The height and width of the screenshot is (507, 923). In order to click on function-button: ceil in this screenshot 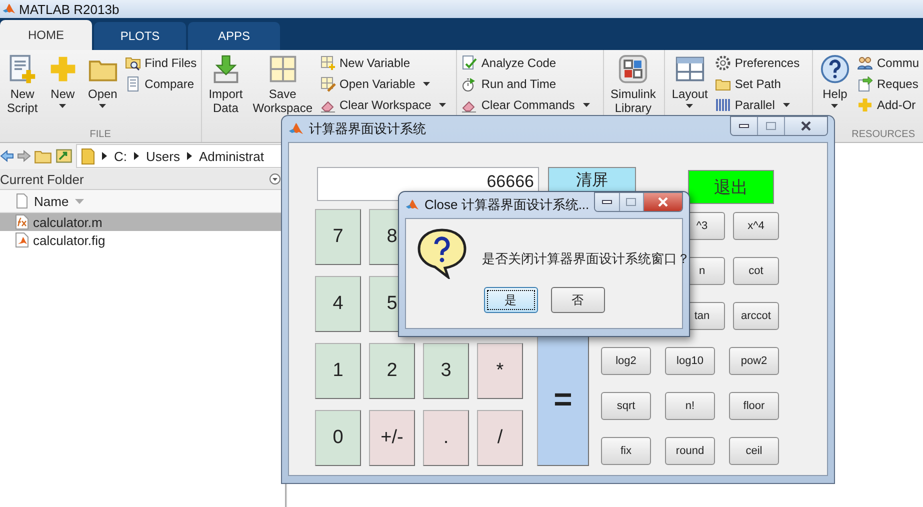, I will do `click(754, 451)`.